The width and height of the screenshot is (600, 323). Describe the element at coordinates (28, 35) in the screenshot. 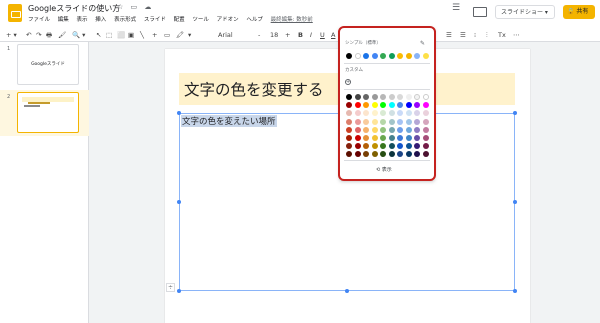

I see `undo-icon: ↶` at that location.